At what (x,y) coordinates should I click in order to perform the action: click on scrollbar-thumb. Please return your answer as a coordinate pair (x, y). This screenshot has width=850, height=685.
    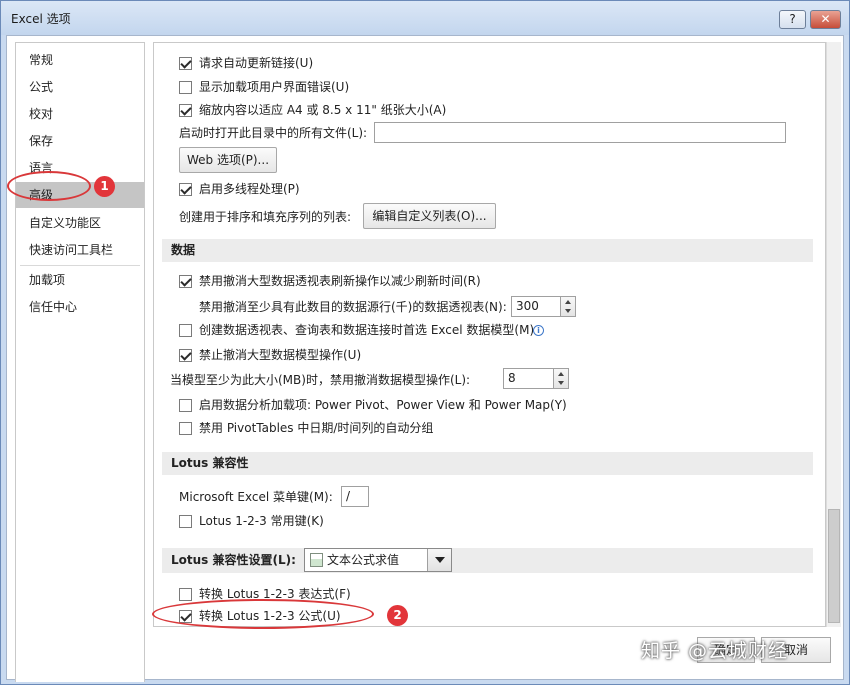
    Looking at the image, I should click on (834, 566).